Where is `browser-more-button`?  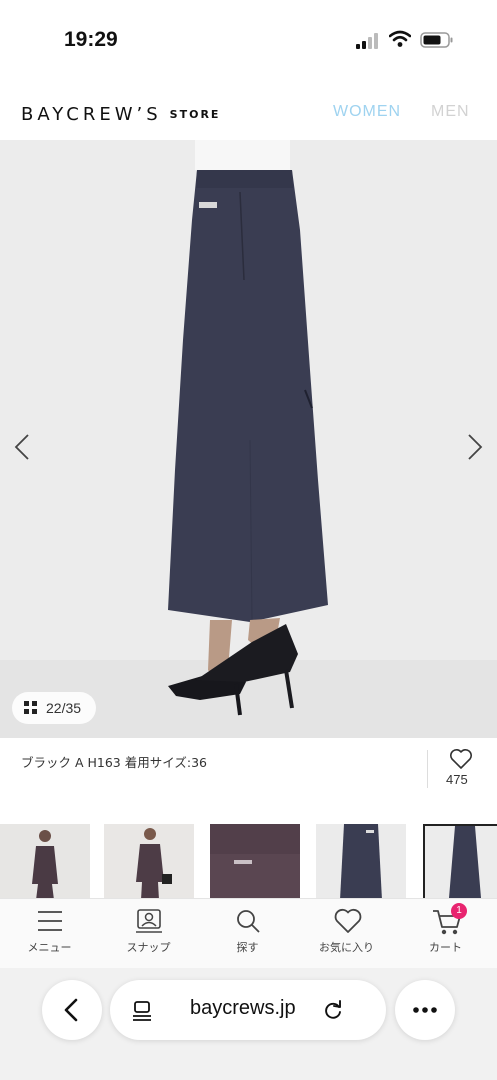
browser-more-button is located at coordinates (425, 1010).